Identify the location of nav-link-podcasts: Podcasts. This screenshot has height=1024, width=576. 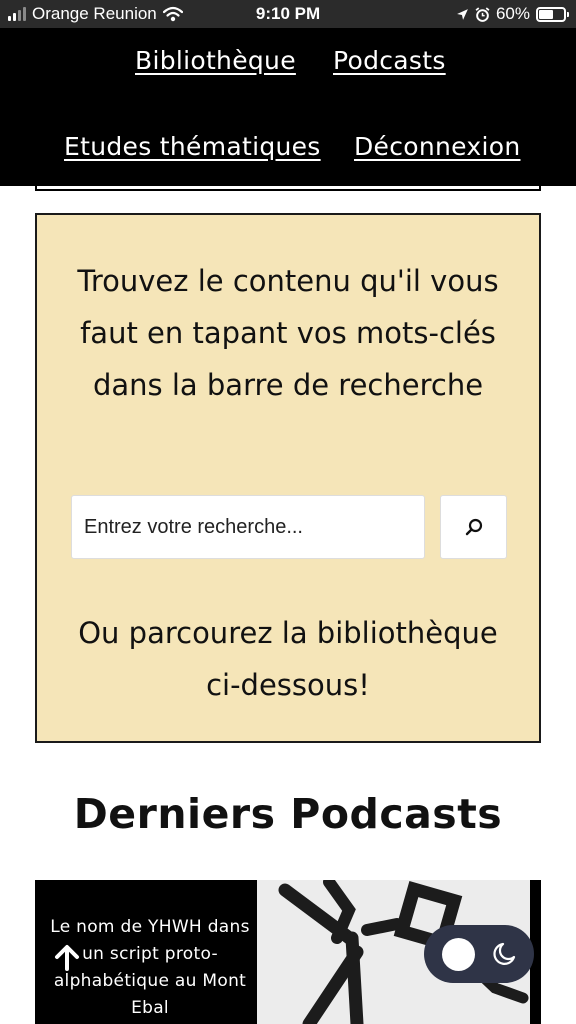
(389, 60).